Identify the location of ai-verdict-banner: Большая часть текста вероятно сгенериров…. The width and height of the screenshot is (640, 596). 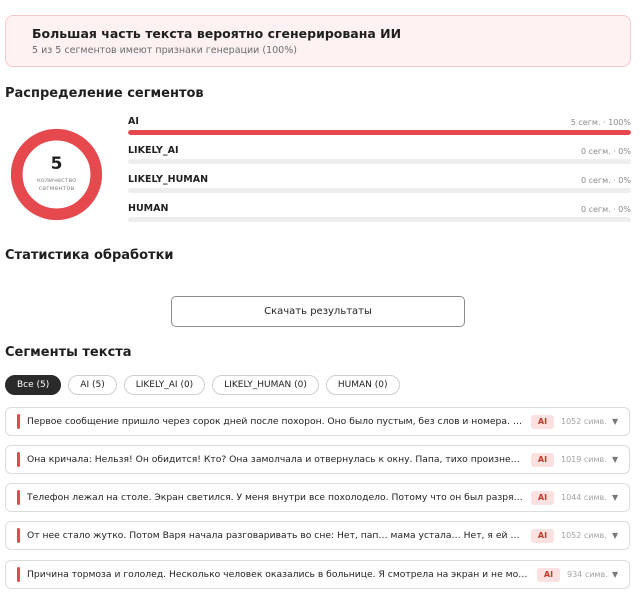
(318, 41).